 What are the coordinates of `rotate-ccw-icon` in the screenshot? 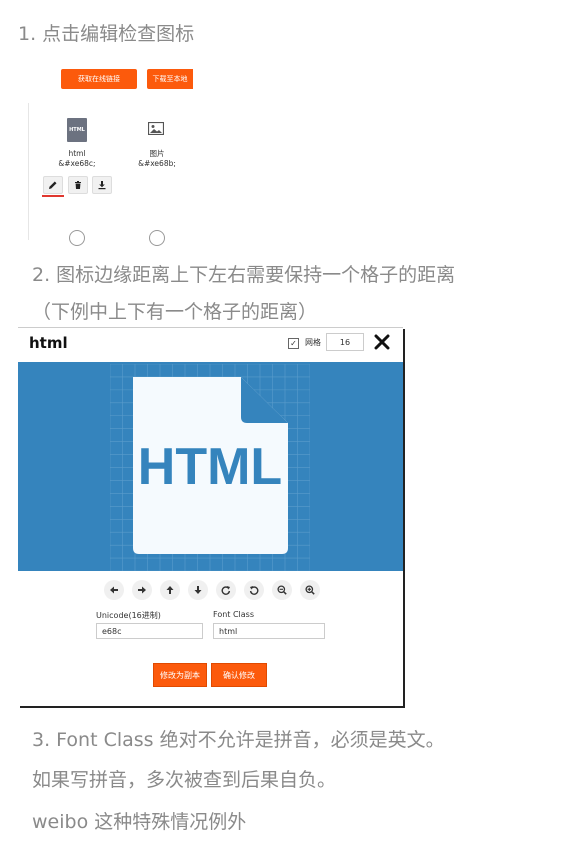 It's located at (254, 590).